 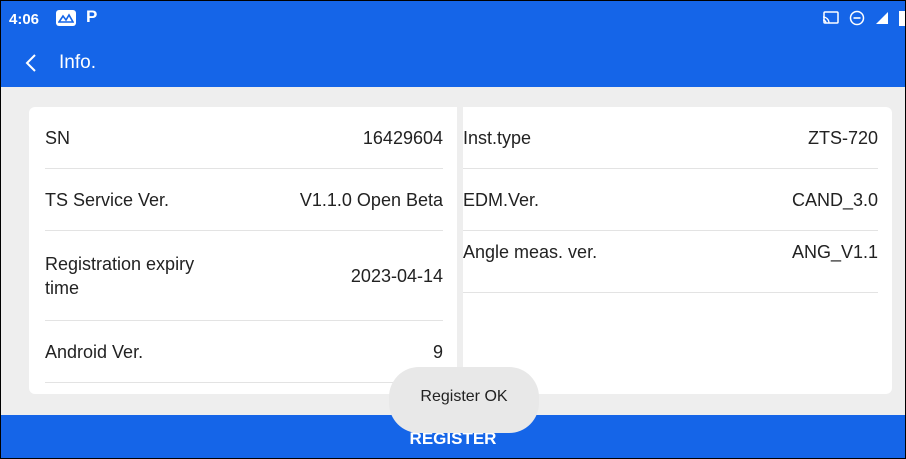 What do you see at coordinates (371, 199) in the screenshot?
I see `info-value: V1.1.0 Open Beta` at bounding box center [371, 199].